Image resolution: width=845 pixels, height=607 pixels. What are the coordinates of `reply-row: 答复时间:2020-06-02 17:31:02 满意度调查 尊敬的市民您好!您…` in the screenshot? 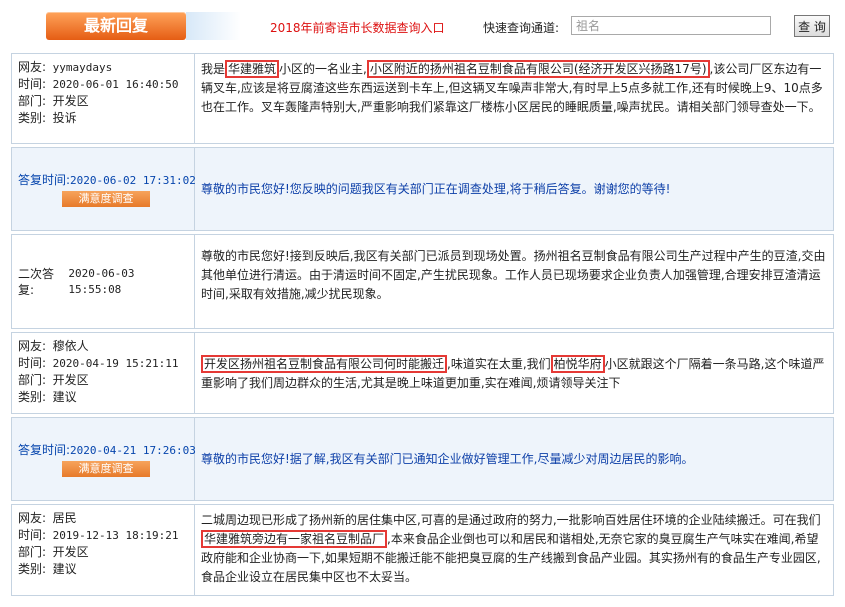 It's located at (422, 189).